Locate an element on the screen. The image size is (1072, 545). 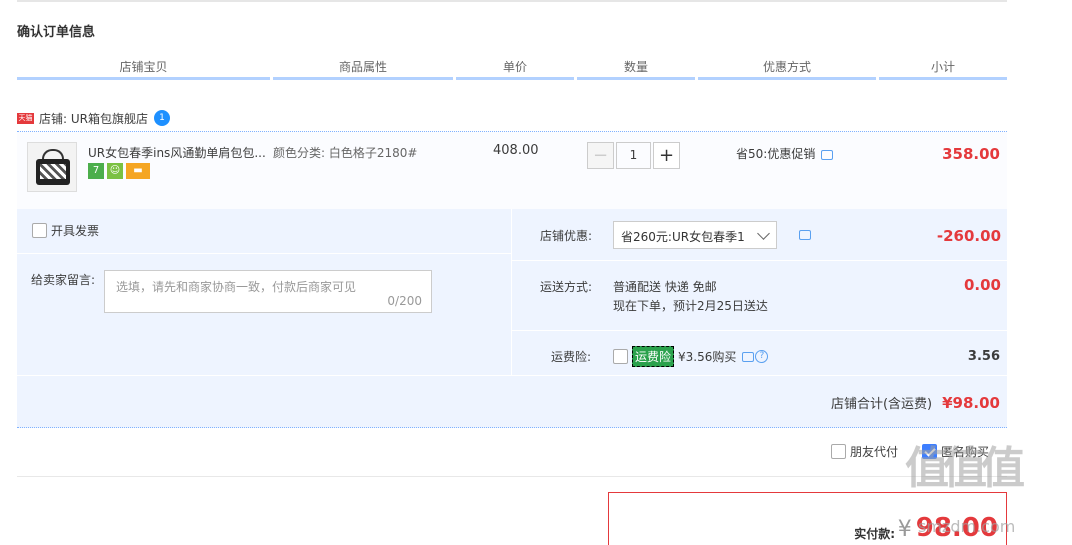
service-badges: 7 ☺ ▬ is located at coordinates (119, 171).